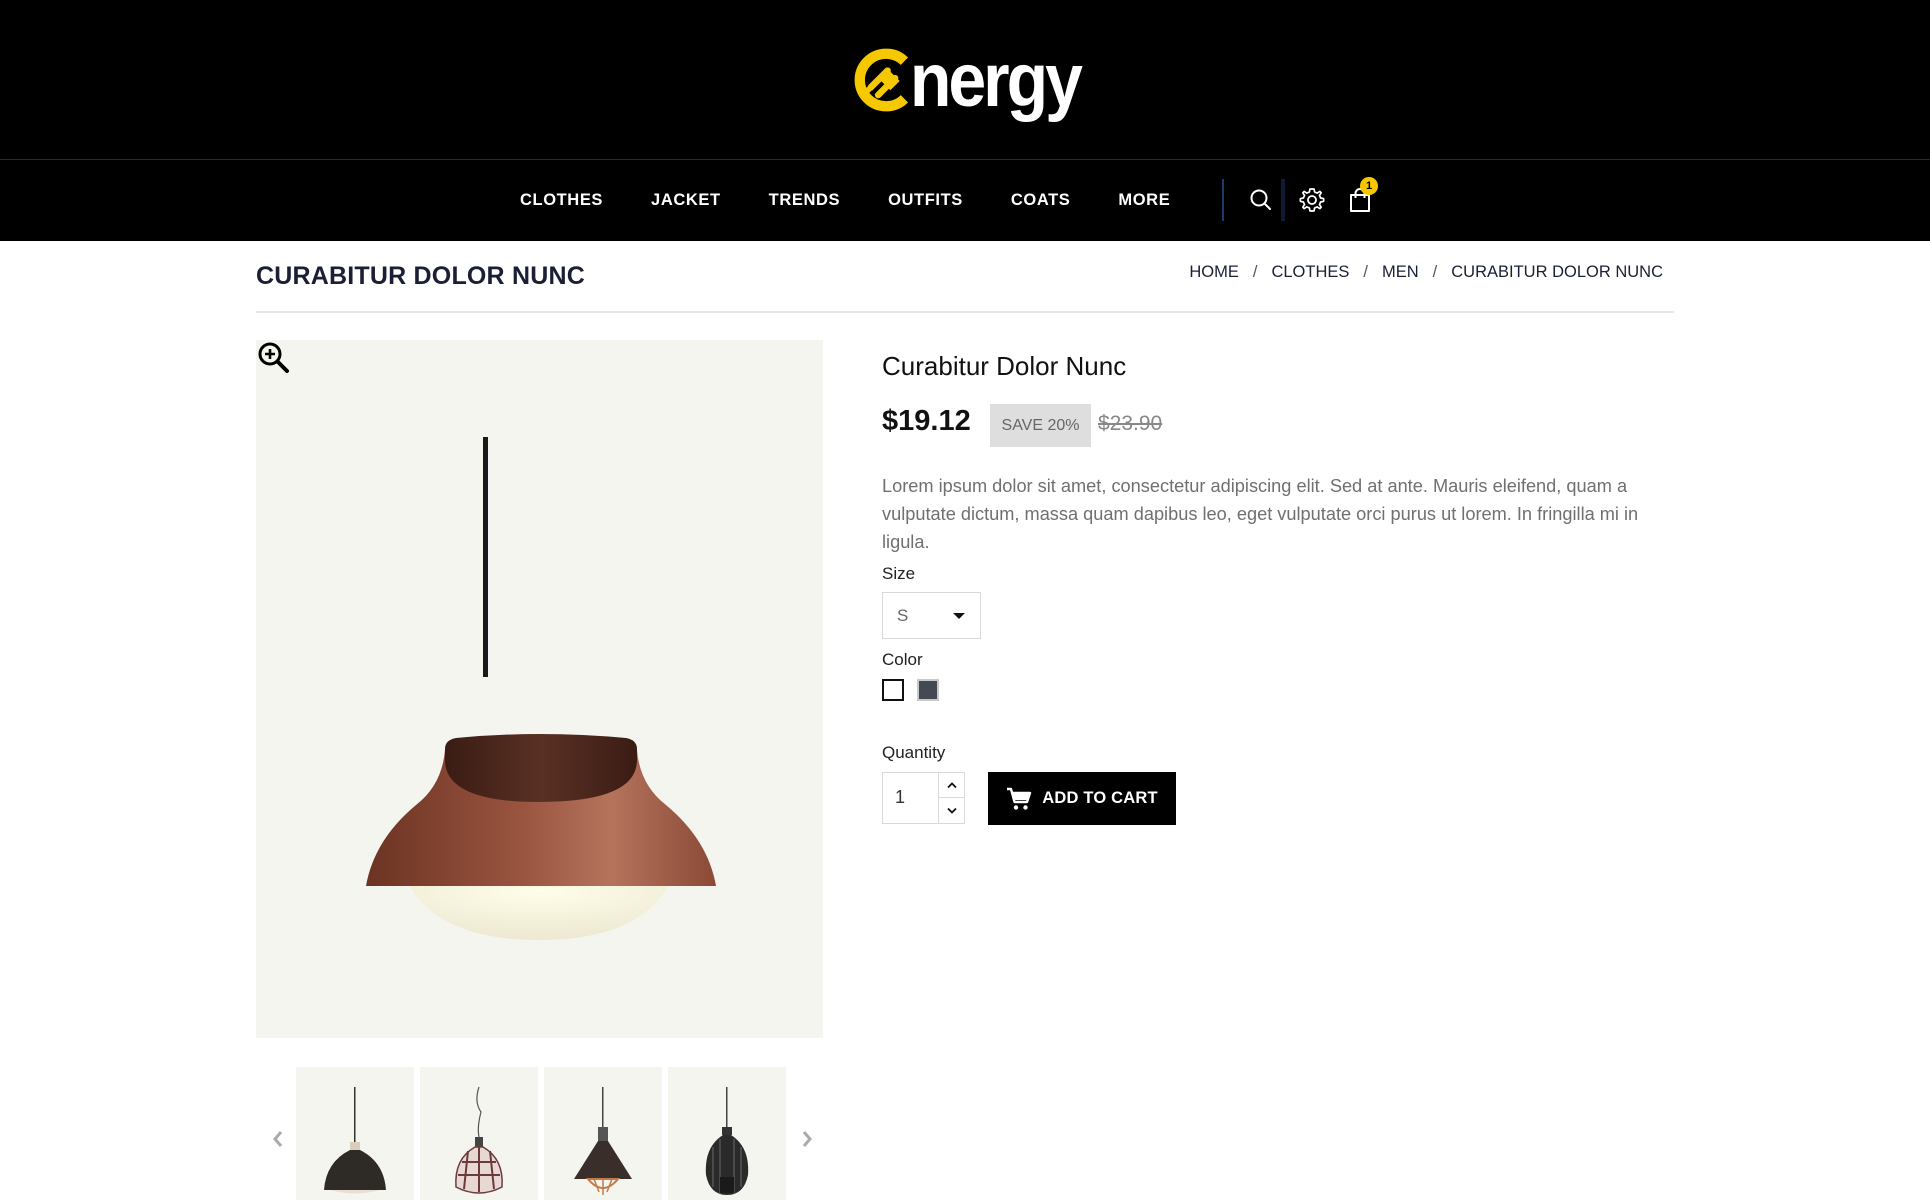 This screenshot has height=1200, width=1930. I want to click on quantity-decrease-button, so click(951, 810).